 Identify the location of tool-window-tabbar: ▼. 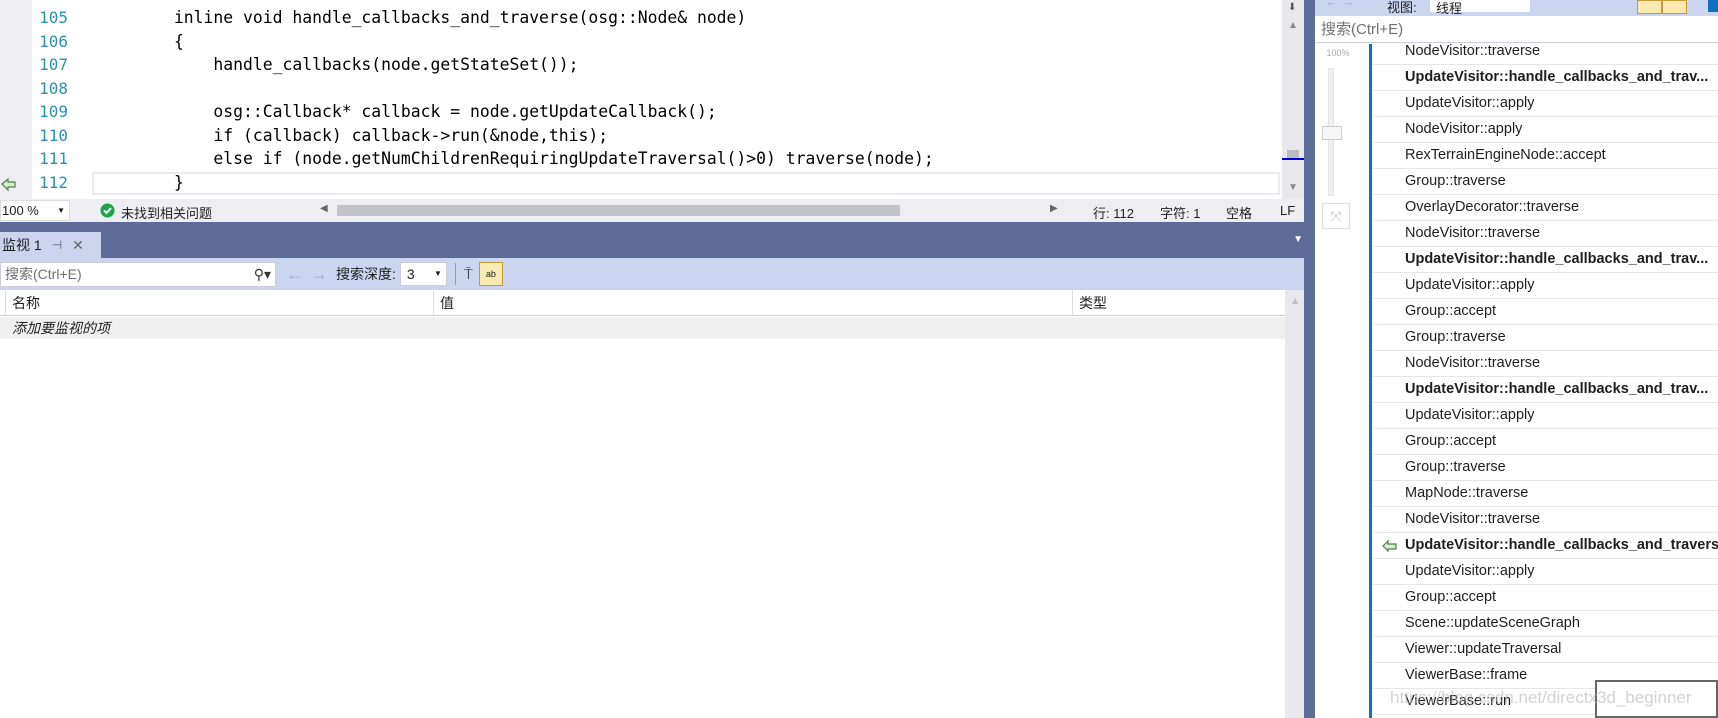
(657, 240).